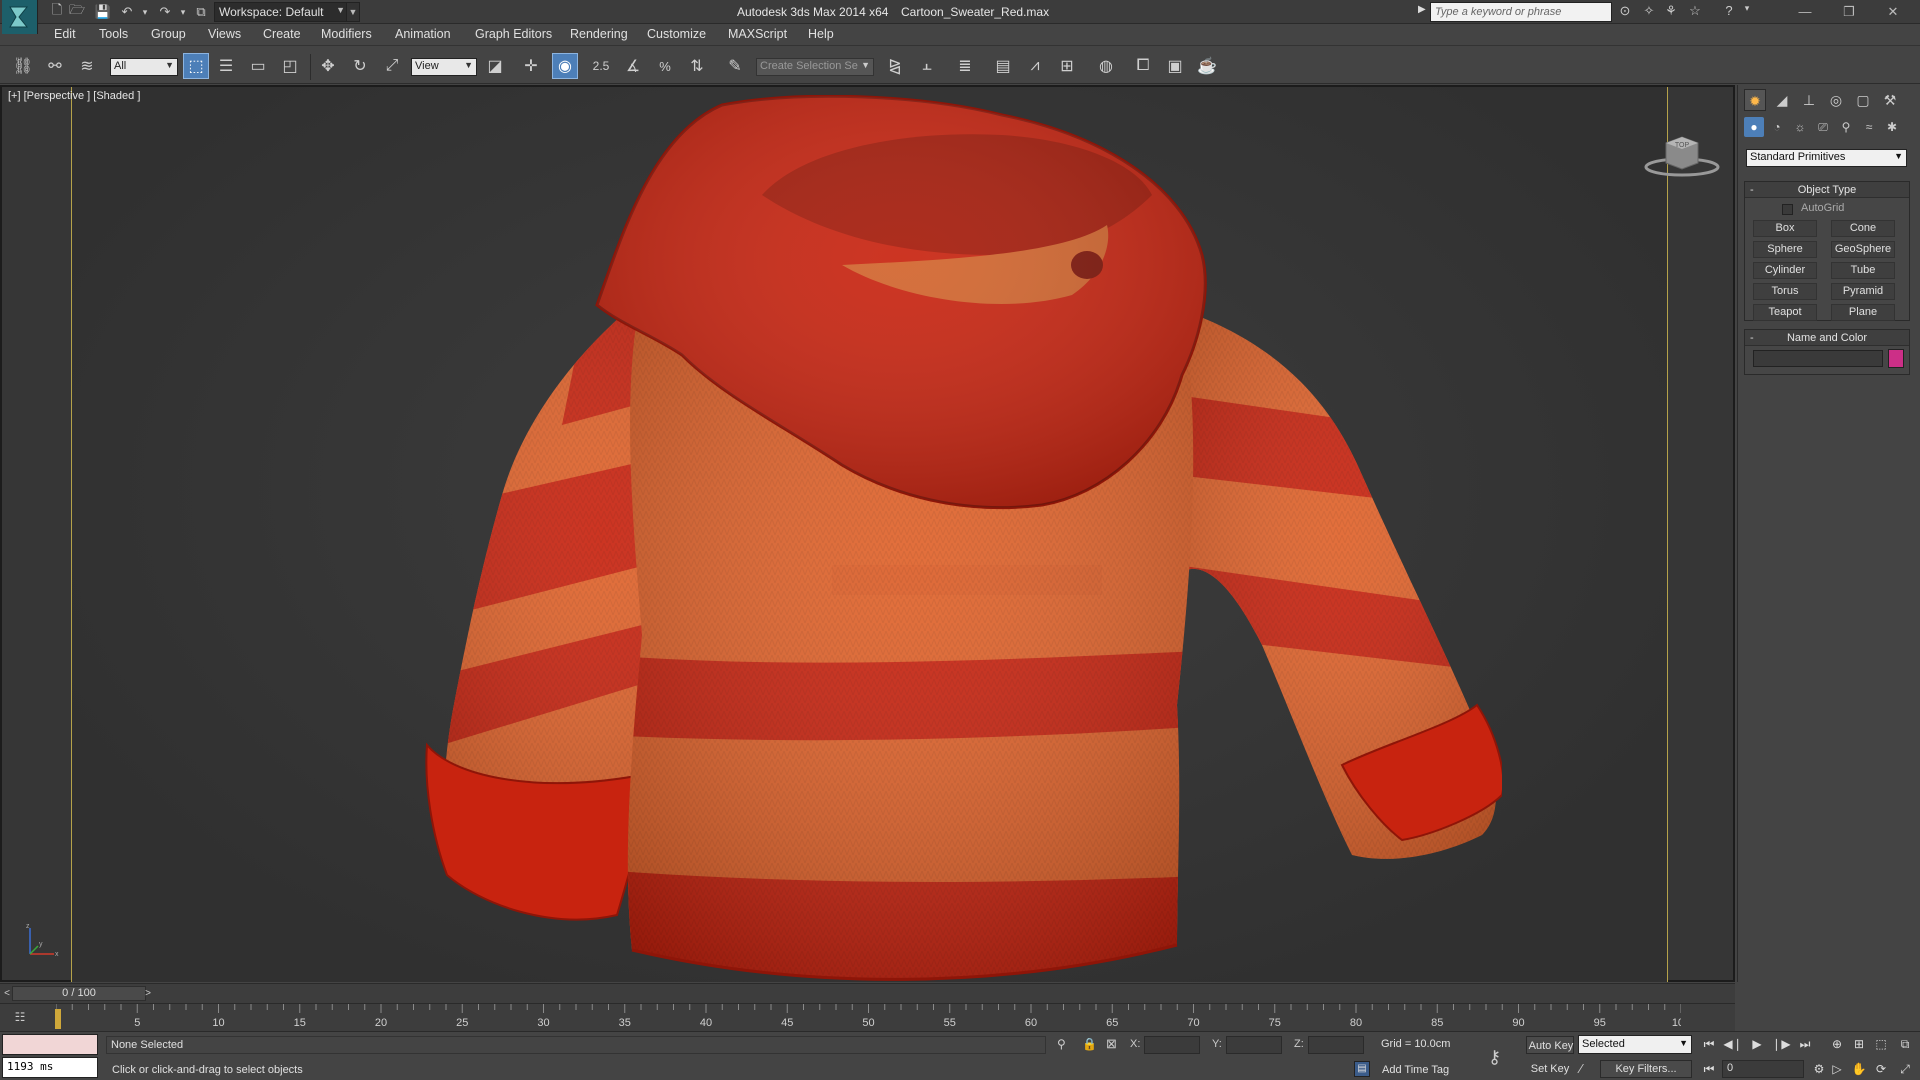 Image resolution: width=1920 pixels, height=1080 pixels. Describe the element at coordinates (20, 1019) in the screenshot. I see `mini-curve-editor-icon: ☷` at that location.